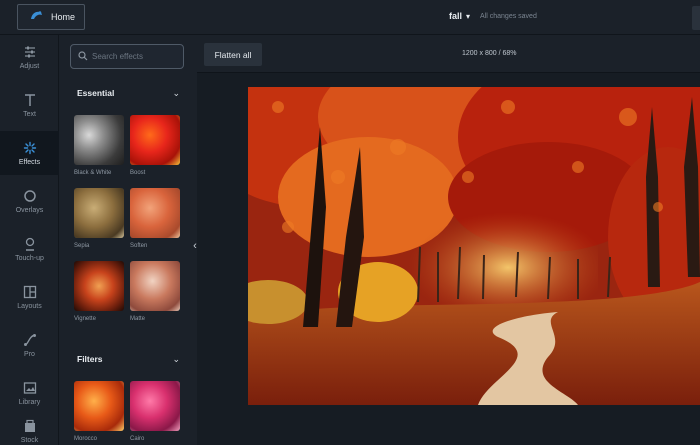  I want to click on effect-thumb-matte, so click(155, 286).